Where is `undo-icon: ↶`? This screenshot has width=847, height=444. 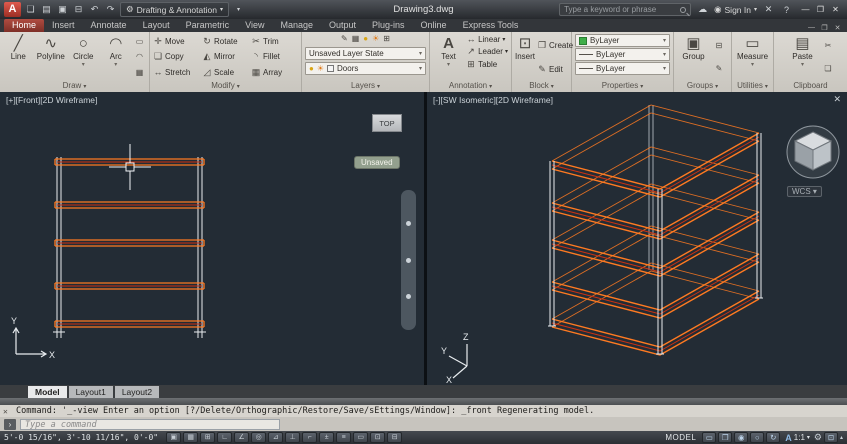
undo-icon: ↶ is located at coordinates (94, 9).